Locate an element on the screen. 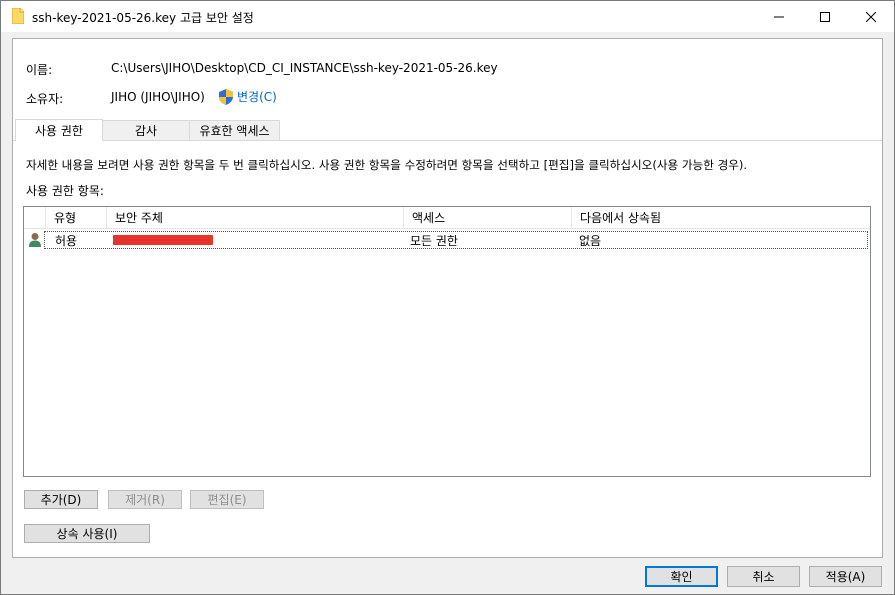 The height and width of the screenshot is (595, 895). ok-button: 확인 is located at coordinates (681, 576).